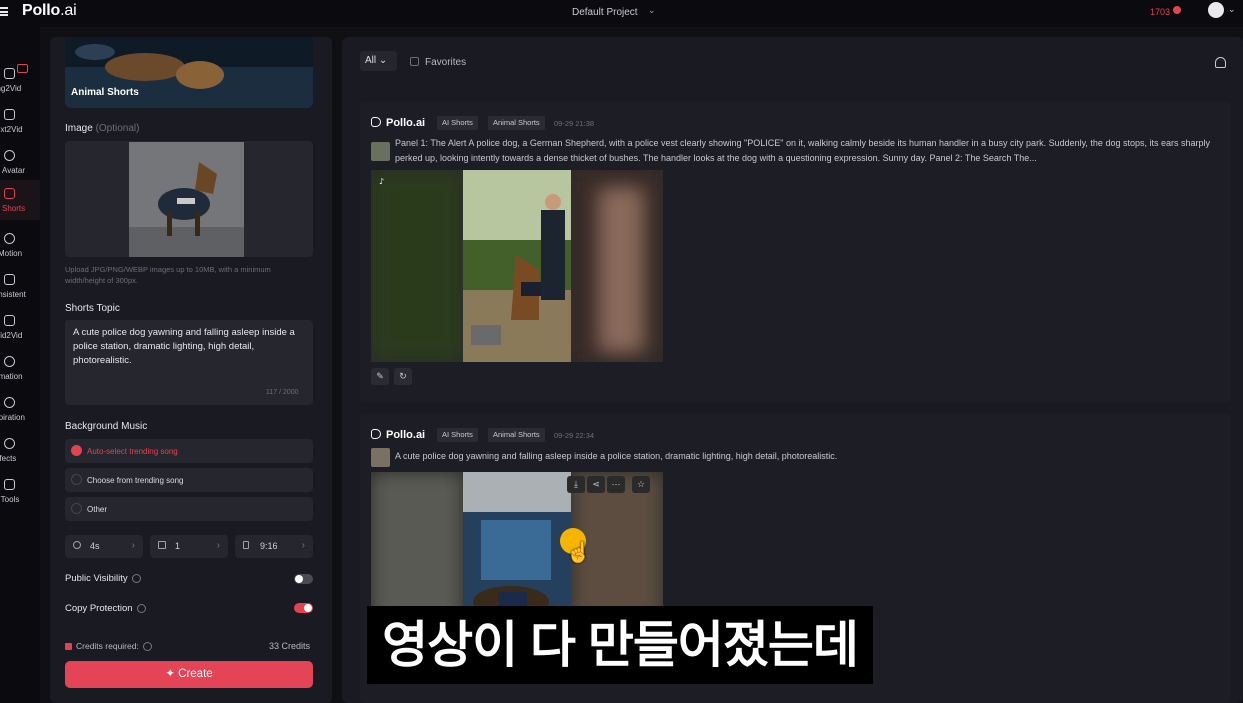 The height and width of the screenshot is (703, 1243). I want to click on credits-count: 1703, so click(1160, 12).